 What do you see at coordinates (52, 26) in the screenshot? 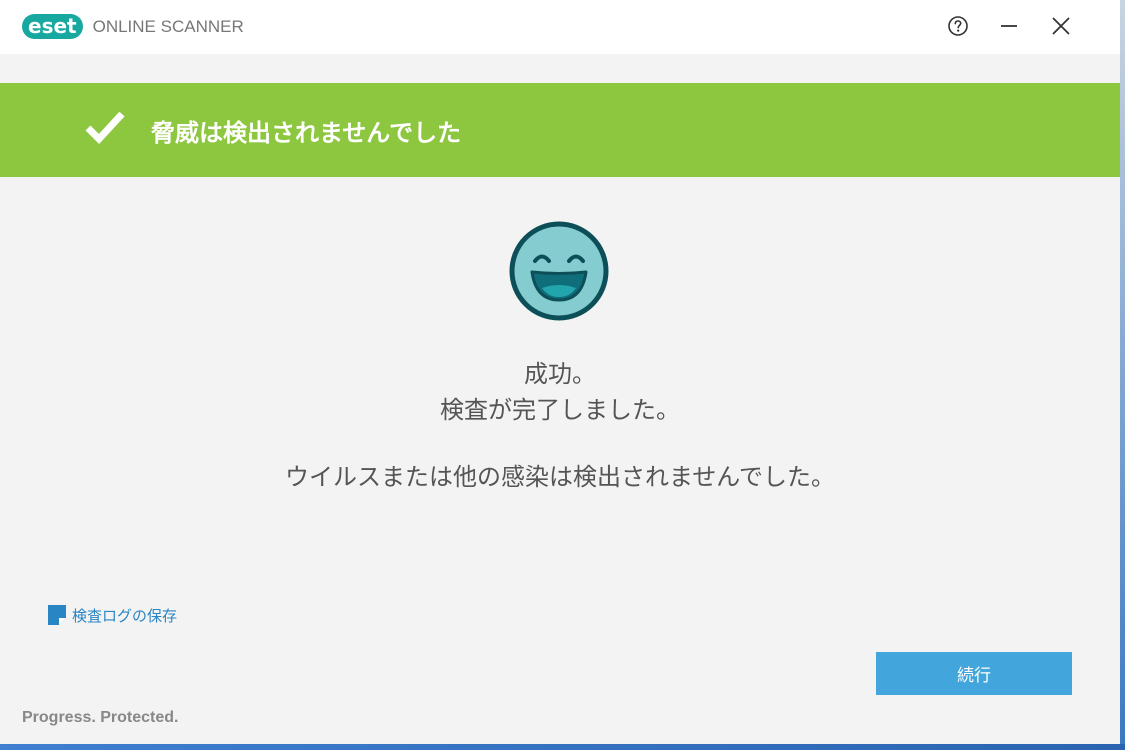
I see `eset-logo-badge: eset` at bounding box center [52, 26].